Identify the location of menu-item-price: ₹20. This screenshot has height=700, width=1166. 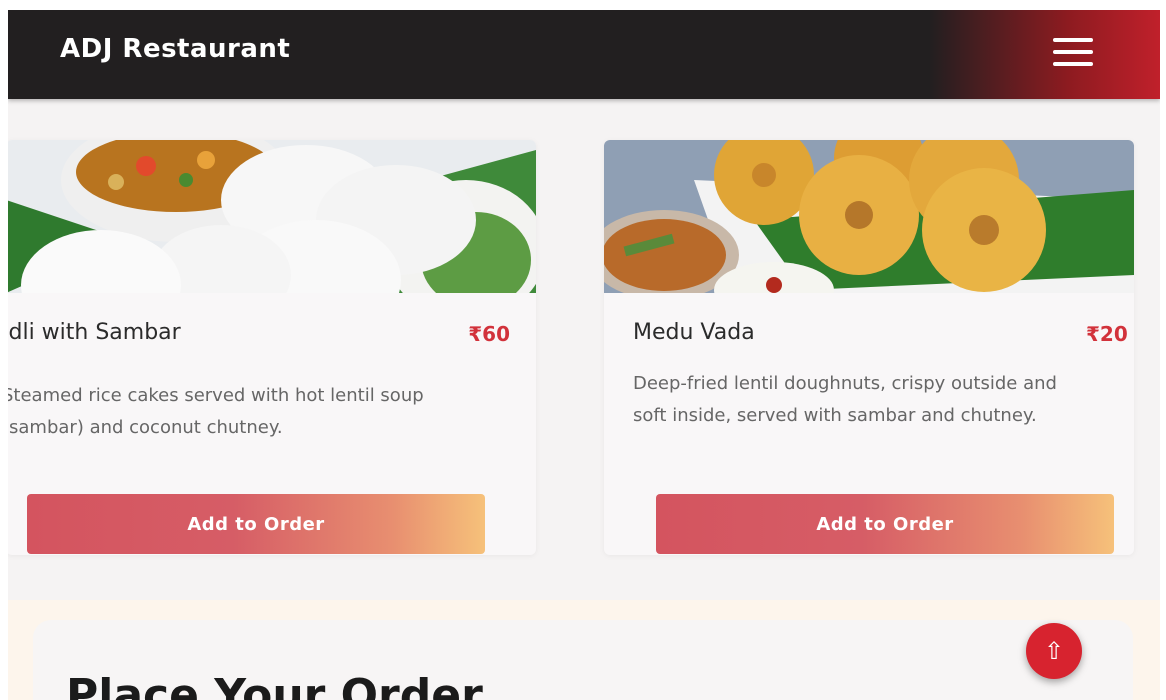
(1107, 334).